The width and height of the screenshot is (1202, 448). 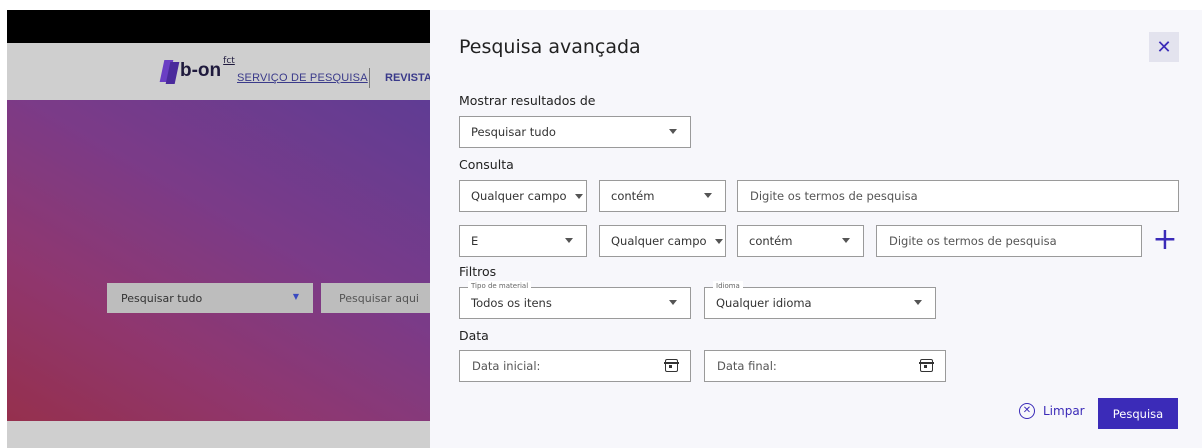 I want to click on add-row-button: +, so click(x=1165, y=240).